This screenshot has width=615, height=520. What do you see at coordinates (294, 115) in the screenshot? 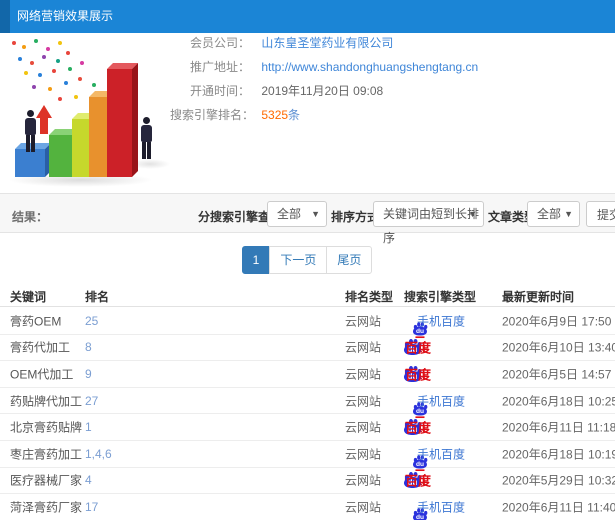
I see `rank-count-suffix: 条` at bounding box center [294, 115].